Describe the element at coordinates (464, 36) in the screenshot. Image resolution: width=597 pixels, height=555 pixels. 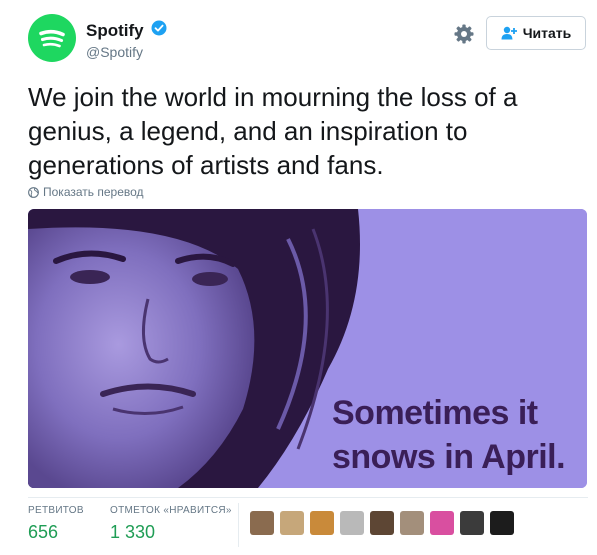
I see `gear-icon` at that location.